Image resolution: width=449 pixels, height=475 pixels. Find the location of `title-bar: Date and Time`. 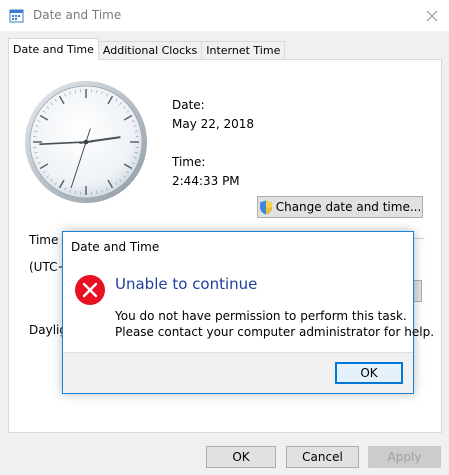

title-bar: Date and Time is located at coordinates (224, 15).